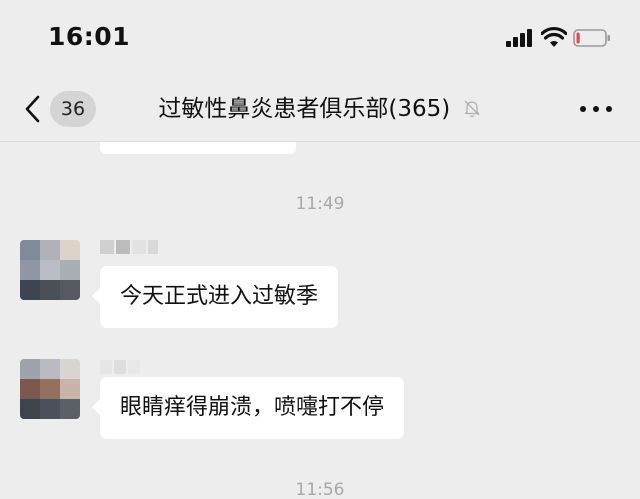  I want to click on chat-title-row: 过敏性鼻炎患者俱乐部(365), so click(320, 109).